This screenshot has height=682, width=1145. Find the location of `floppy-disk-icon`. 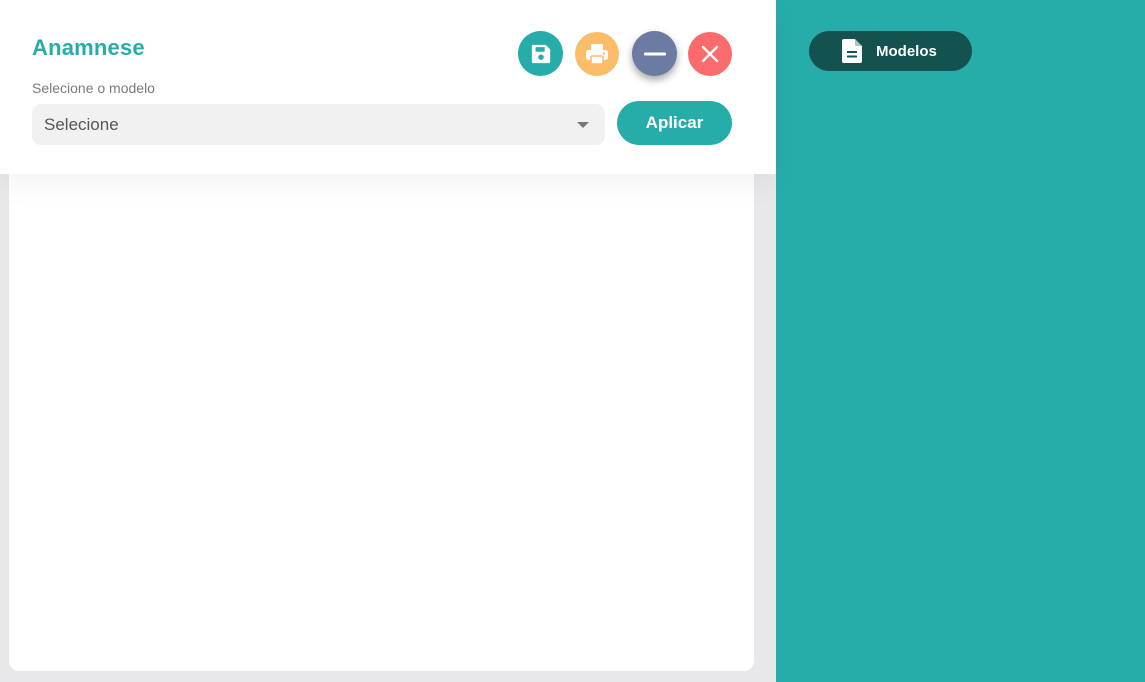

floppy-disk-icon is located at coordinates (540, 53).